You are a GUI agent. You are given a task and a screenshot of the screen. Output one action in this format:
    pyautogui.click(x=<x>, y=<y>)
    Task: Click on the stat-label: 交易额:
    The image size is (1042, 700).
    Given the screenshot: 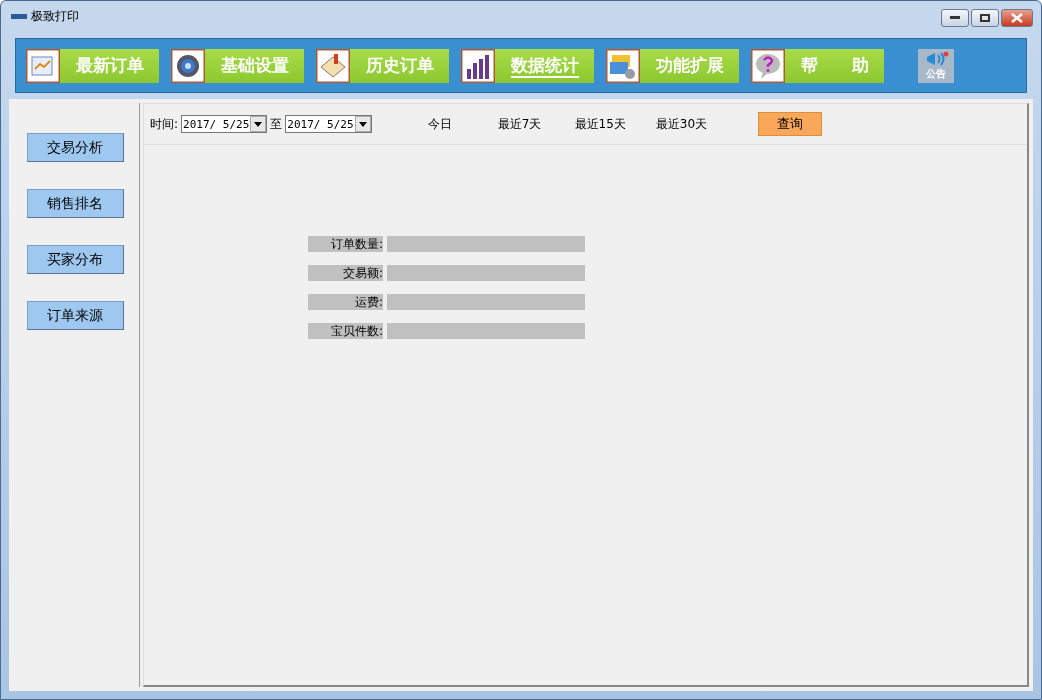 What is the action you would take?
    pyautogui.click(x=345, y=273)
    